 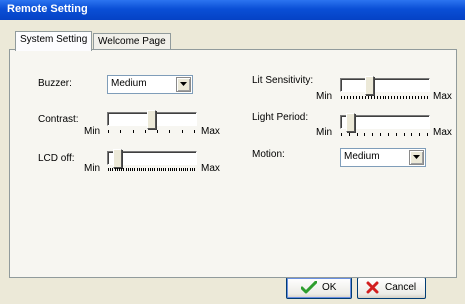 I want to click on contrast-min-label: Min, so click(x=92, y=131).